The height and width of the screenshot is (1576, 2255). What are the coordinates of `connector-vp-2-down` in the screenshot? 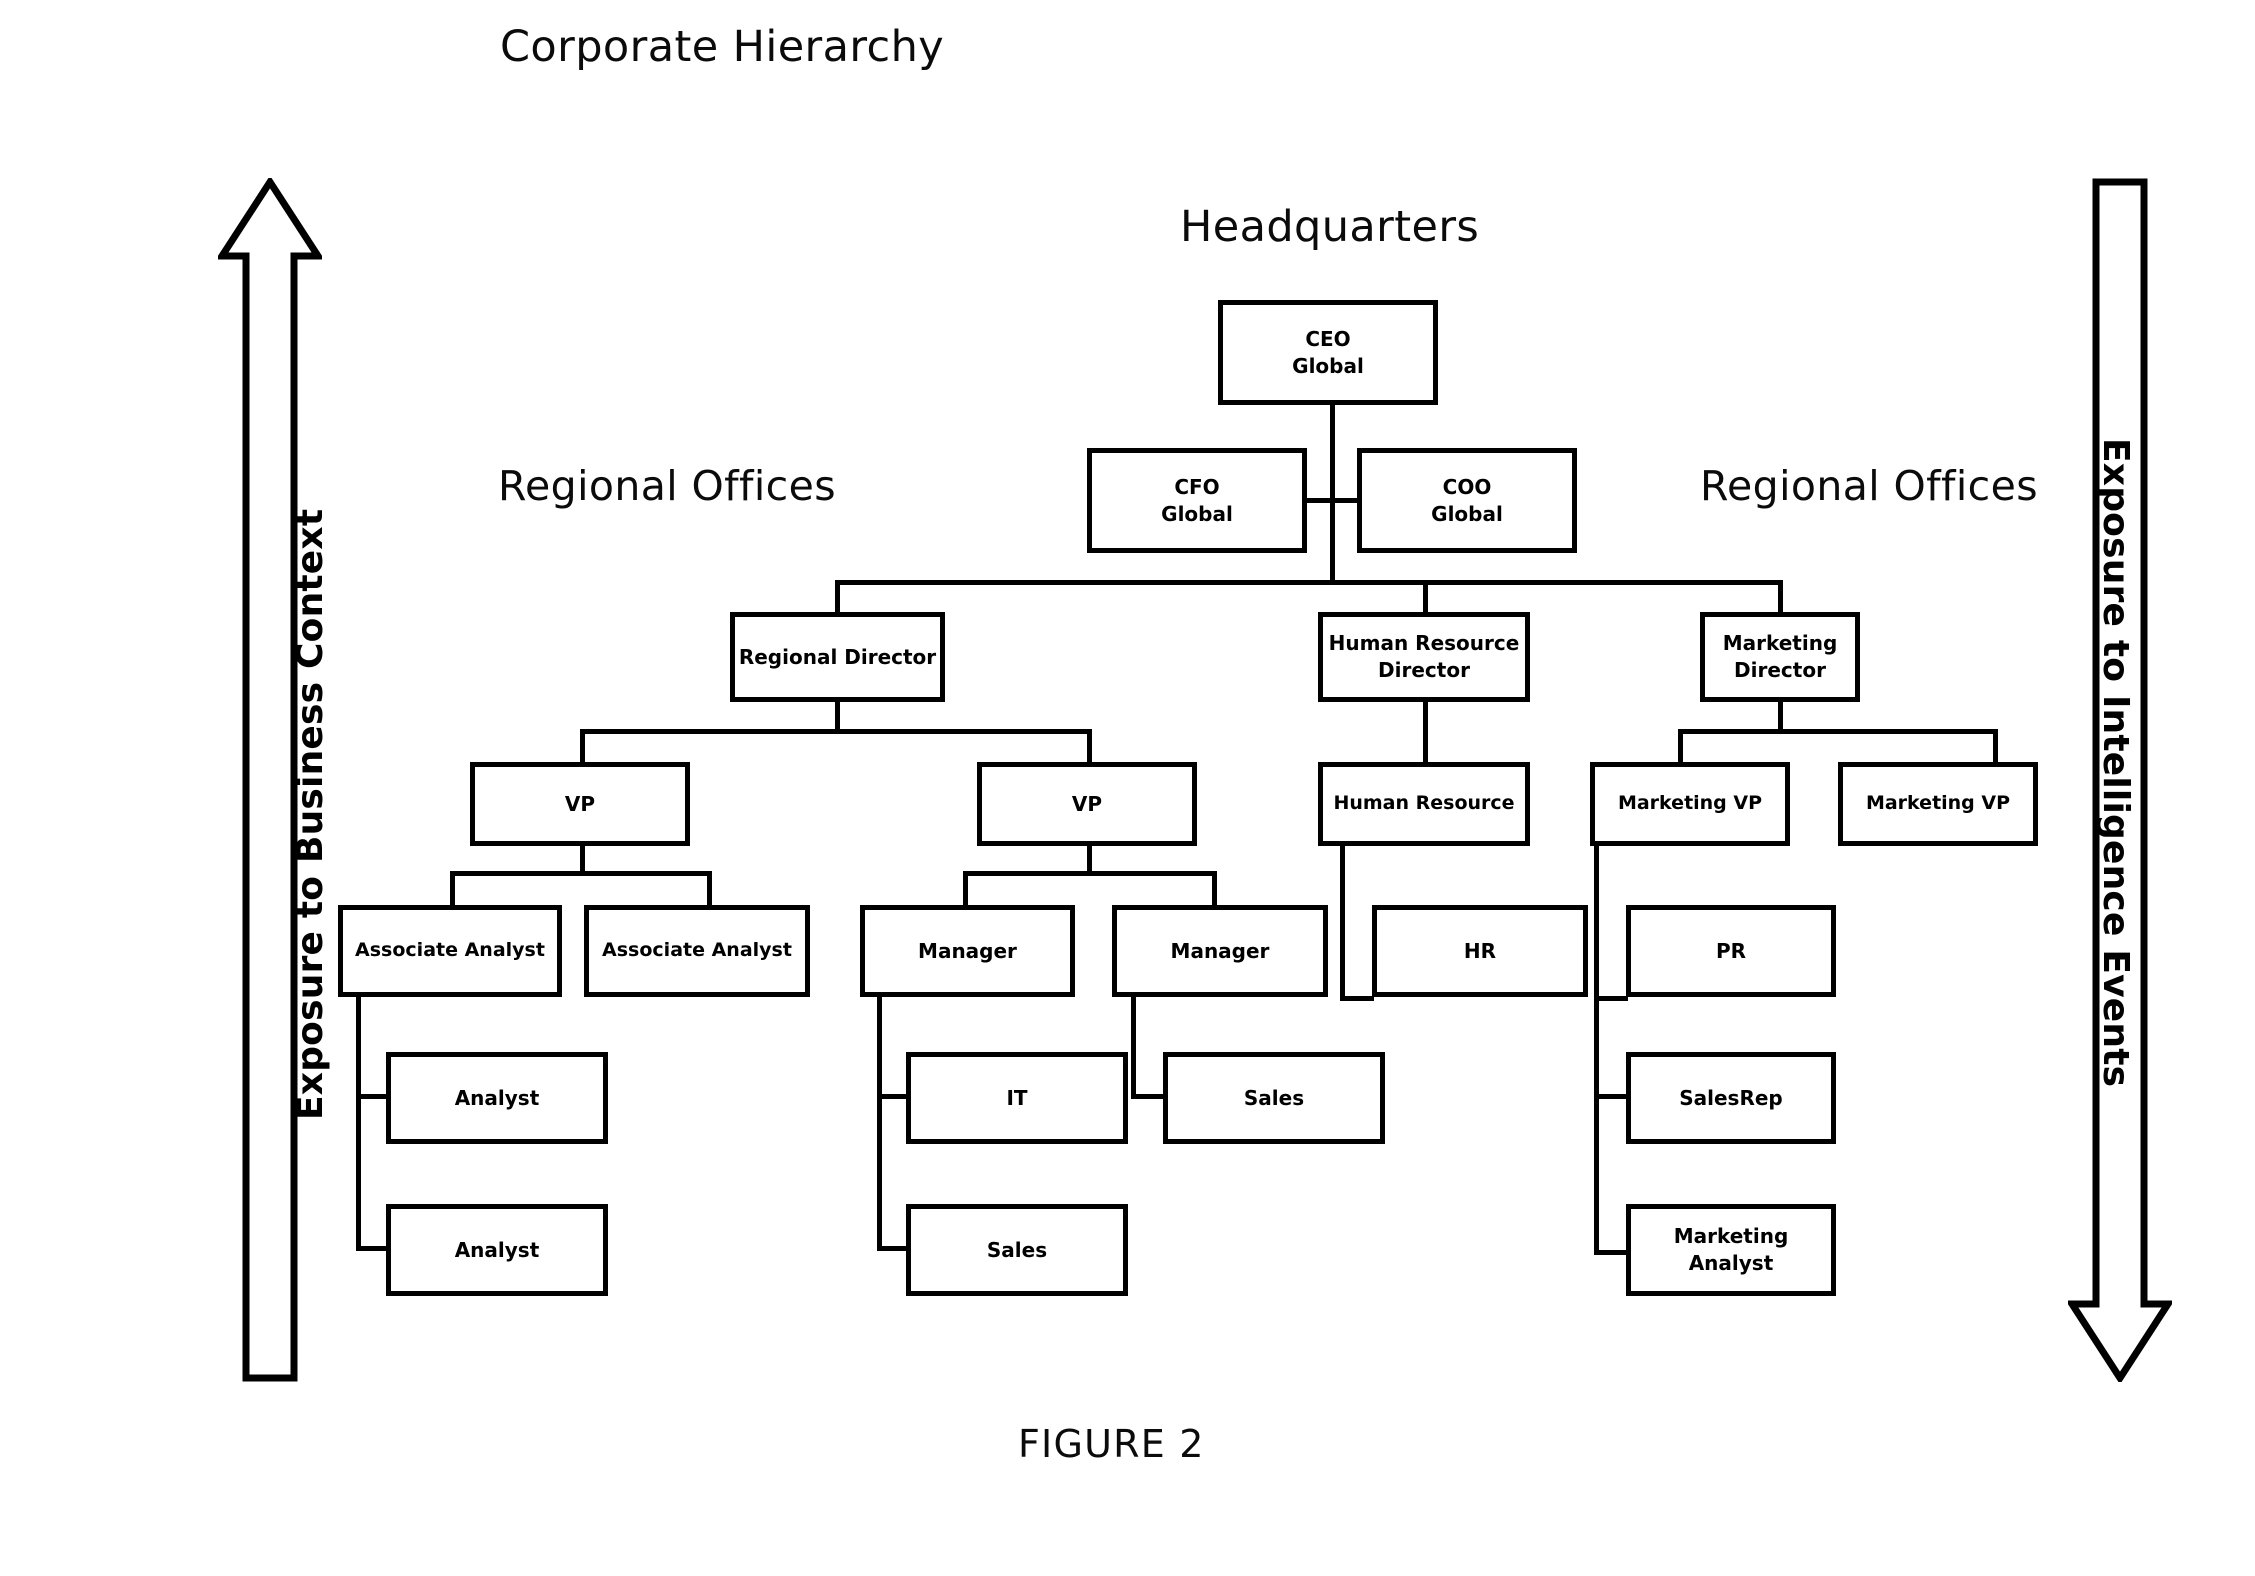 It's located at (1089, 859).